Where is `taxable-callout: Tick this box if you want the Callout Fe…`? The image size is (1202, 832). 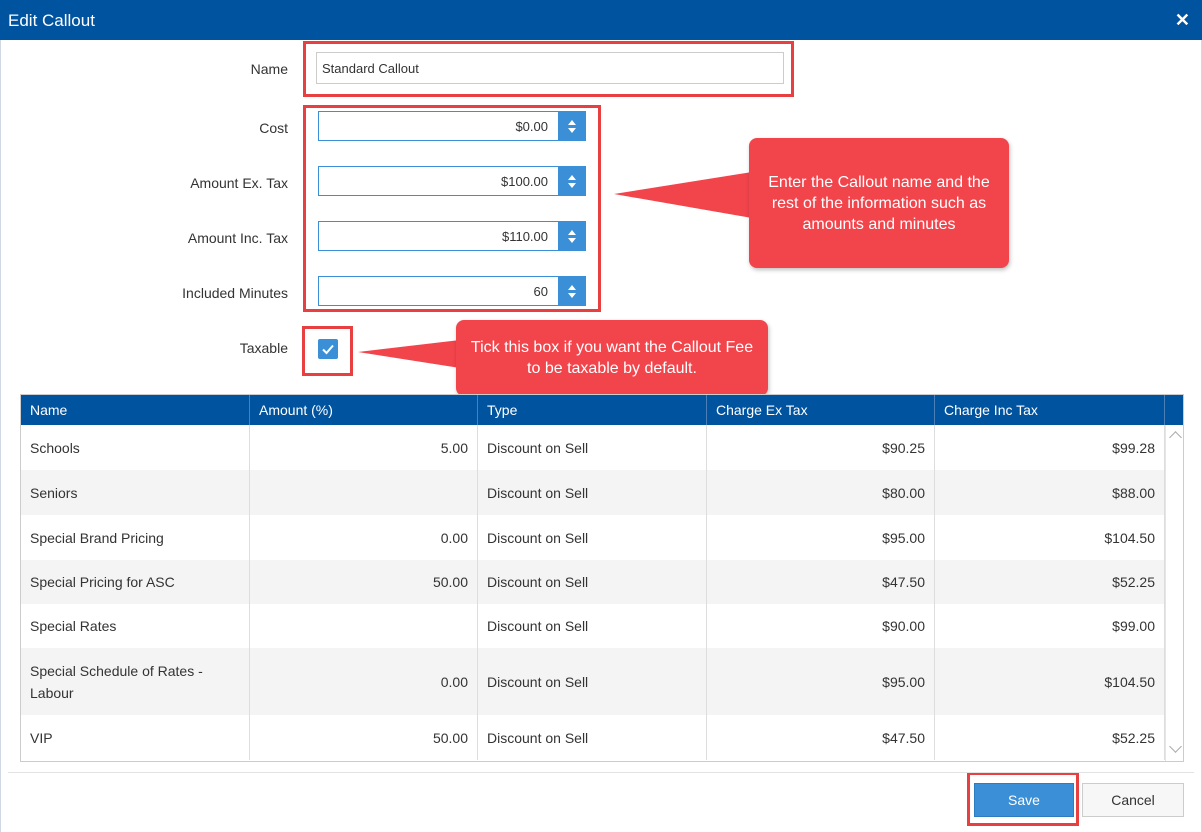
taxable-callout: Tick this box if you want the Callout Fe… is located at coordinates (612, 358).